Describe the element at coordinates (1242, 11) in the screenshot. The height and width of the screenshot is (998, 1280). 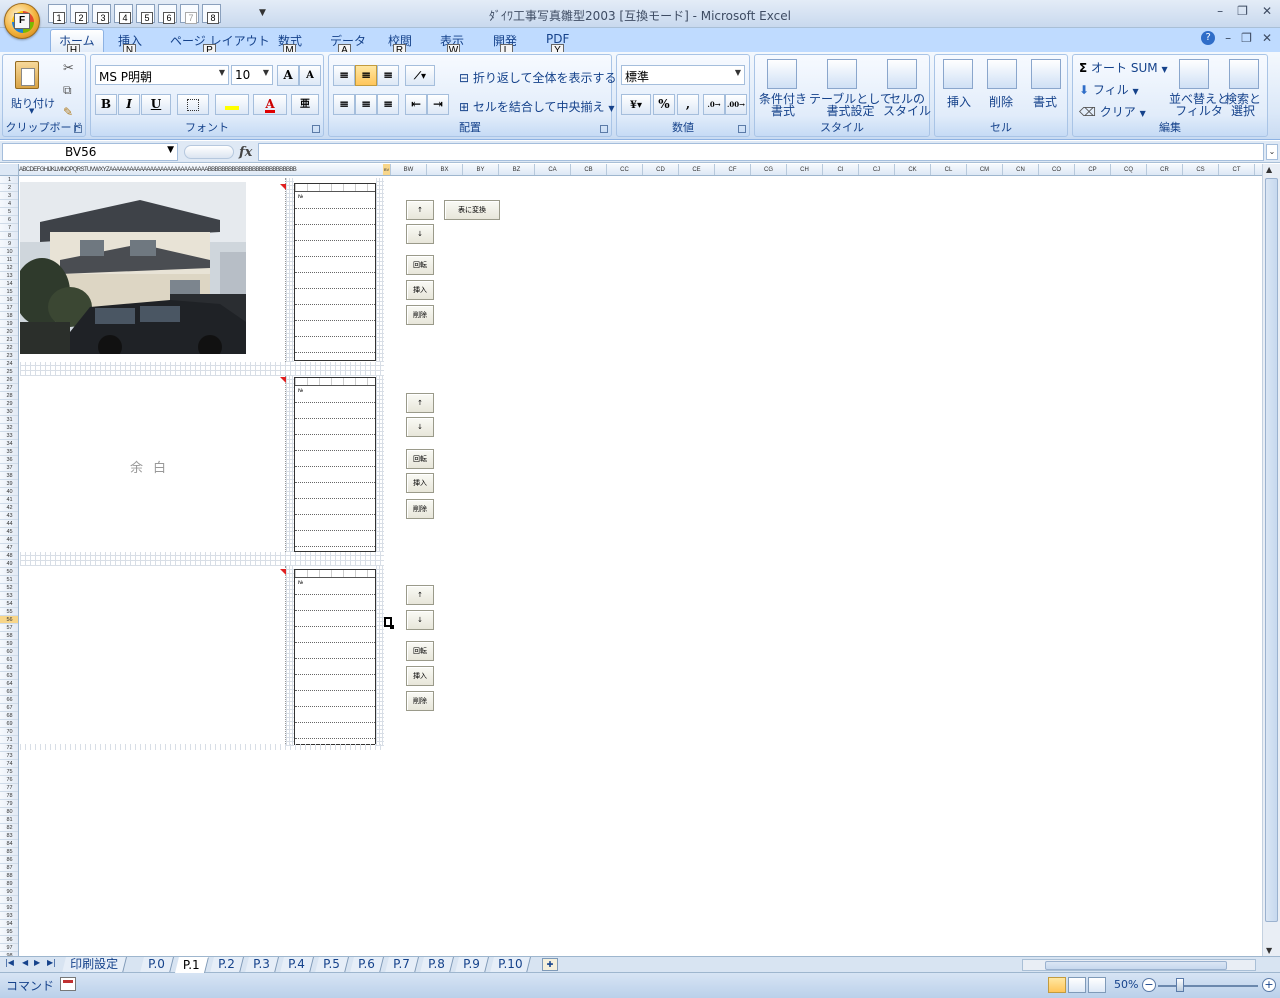
I see `restore-icon: ❐` at that location.